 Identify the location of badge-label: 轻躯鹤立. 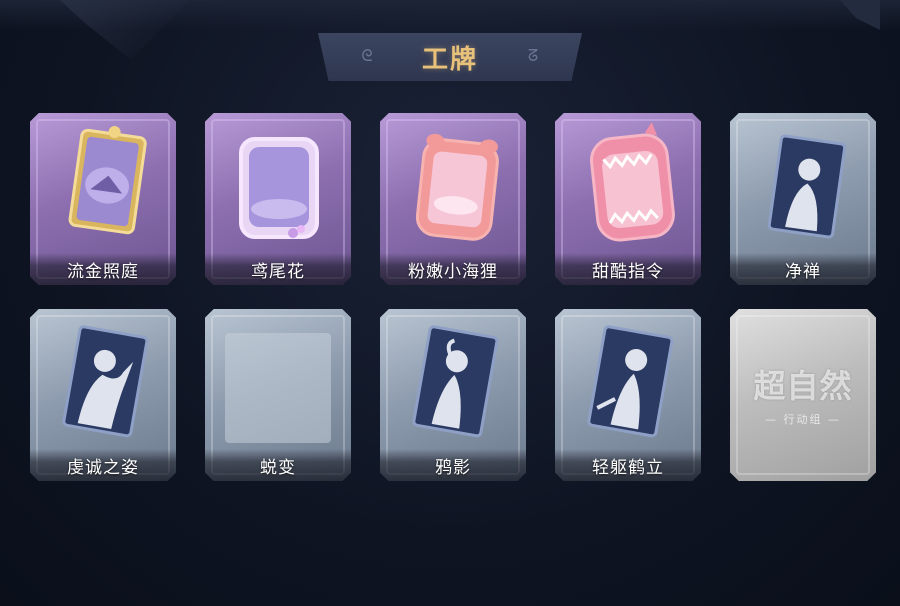
(628, 467).